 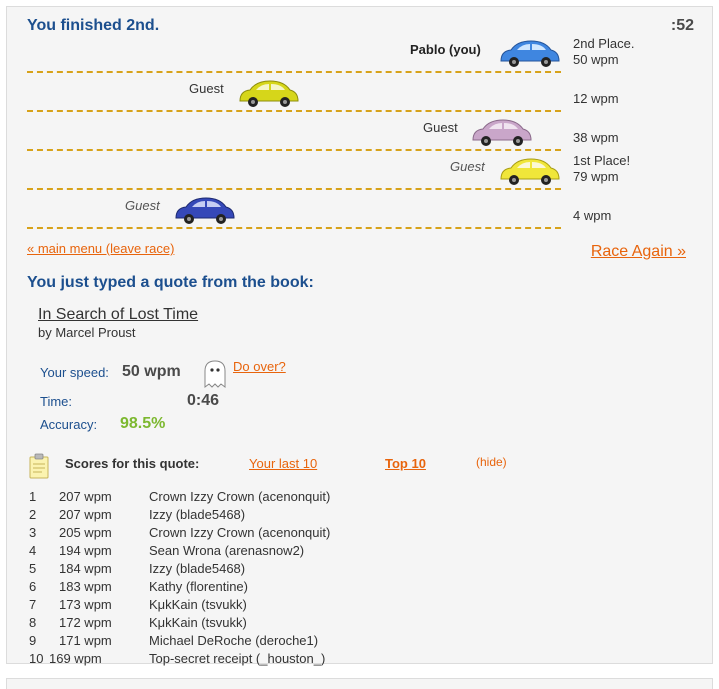 What do you see at coordinates (405, 463) in the screenshot?
I see `top-10-link: Top 10` at bounding box center [405, 463].